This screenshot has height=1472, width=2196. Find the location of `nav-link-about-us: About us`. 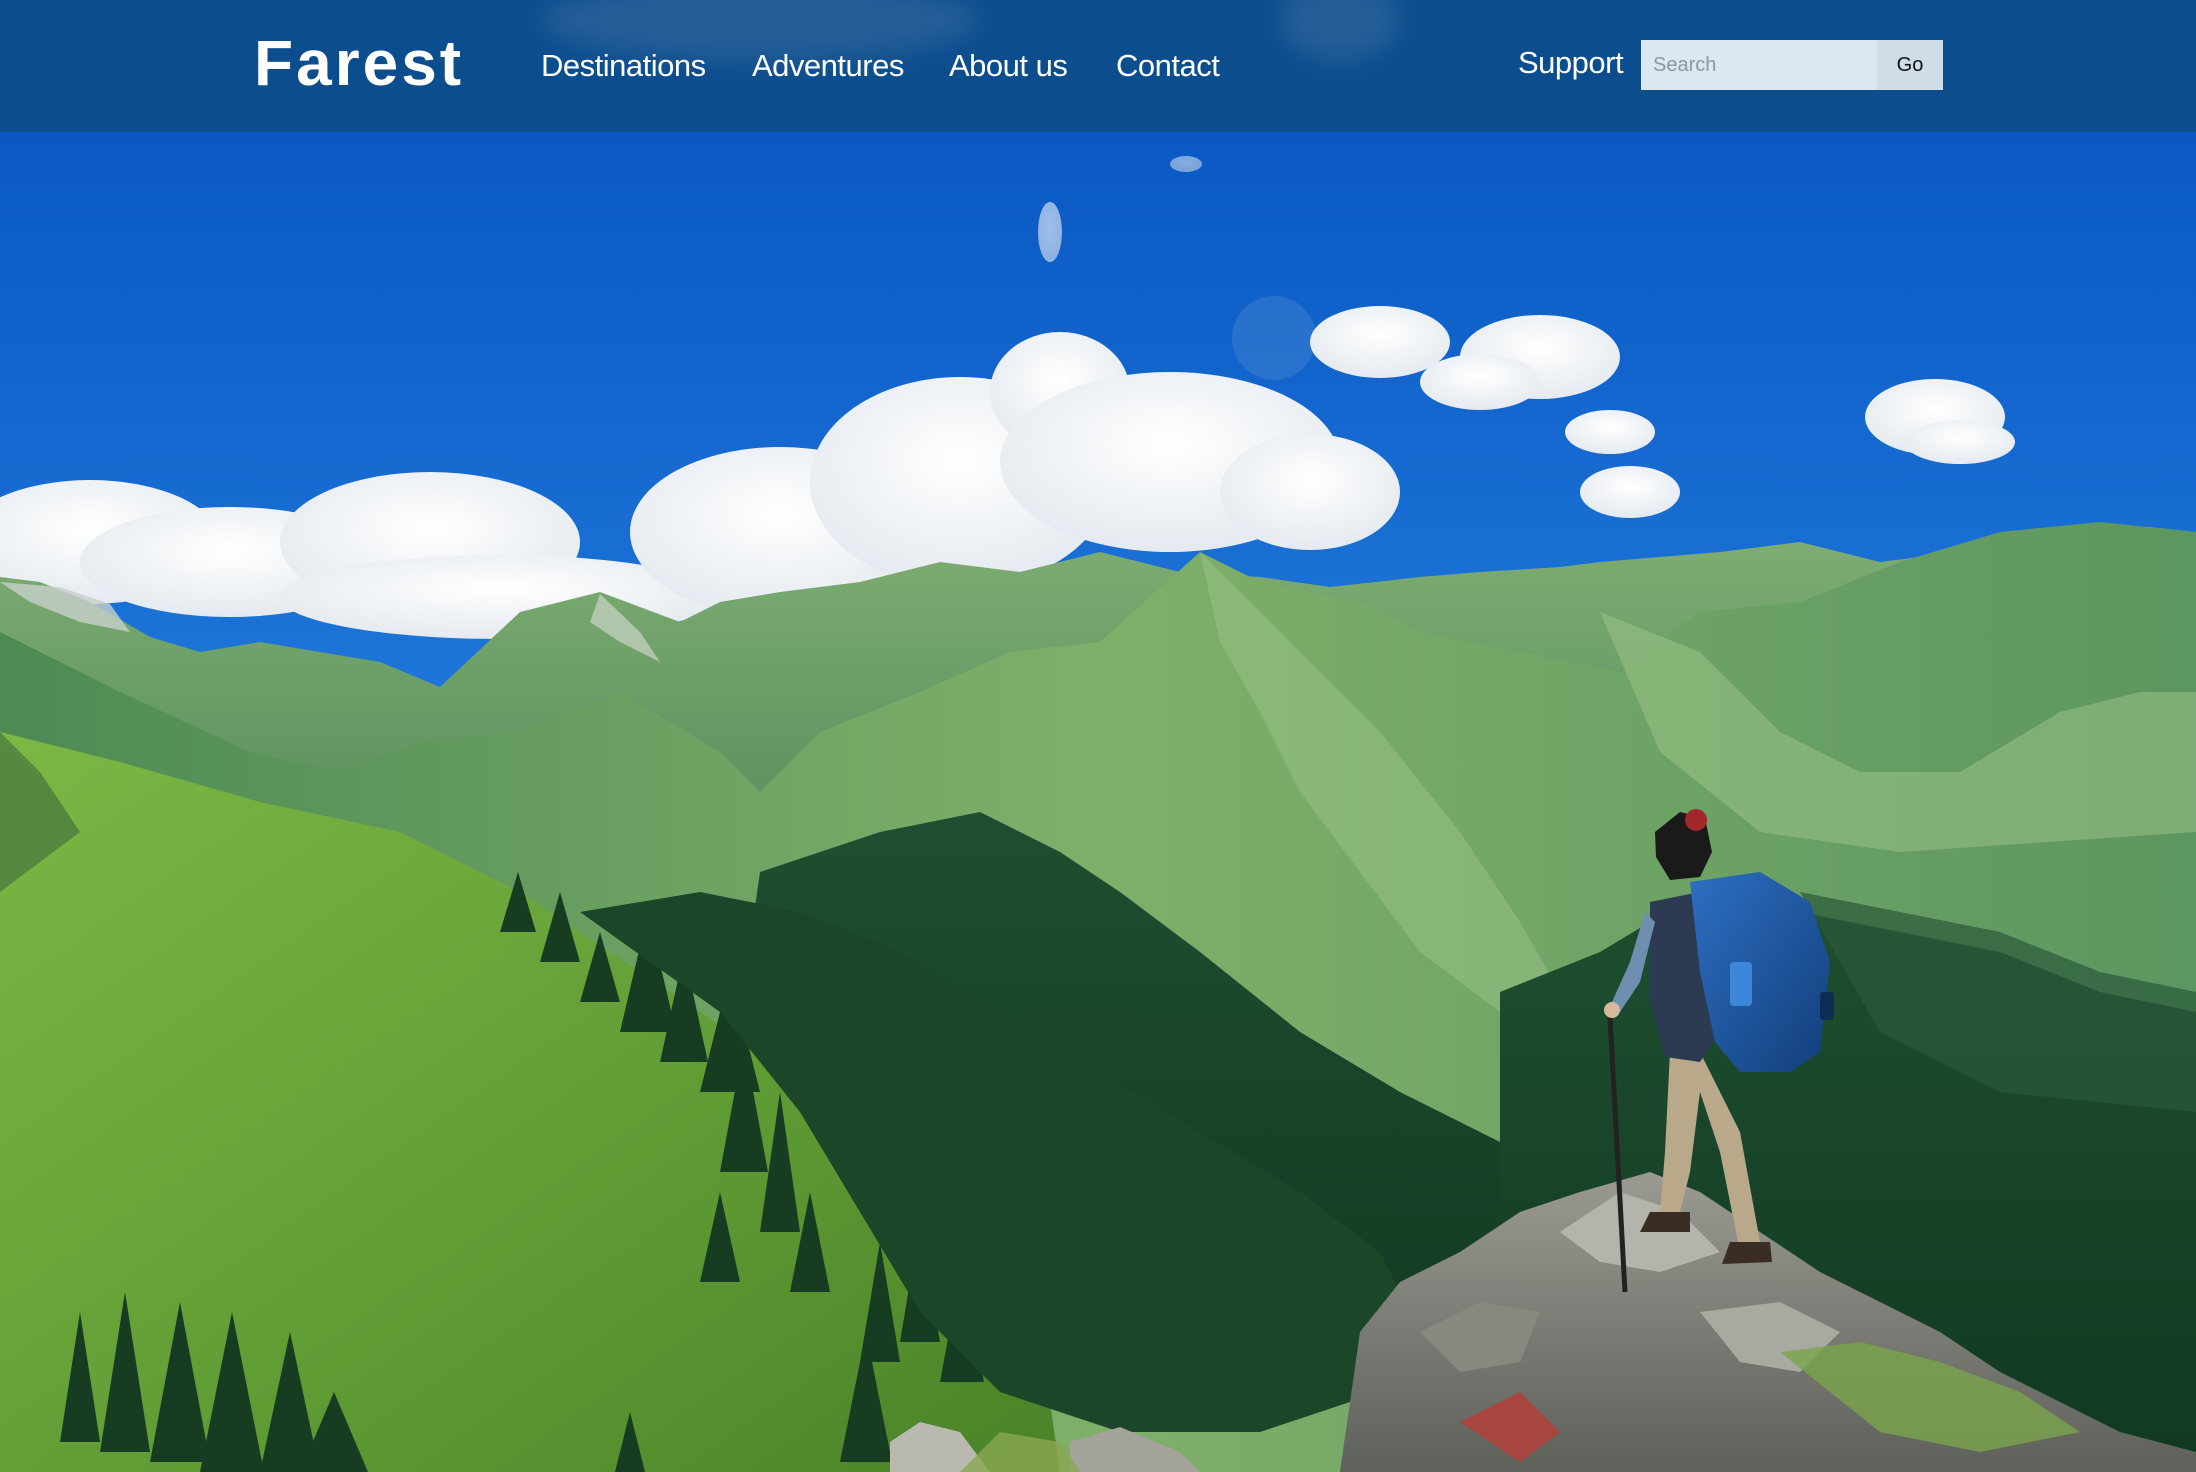

nav-link-about-us: About us is located at coordinates (1008, 66).